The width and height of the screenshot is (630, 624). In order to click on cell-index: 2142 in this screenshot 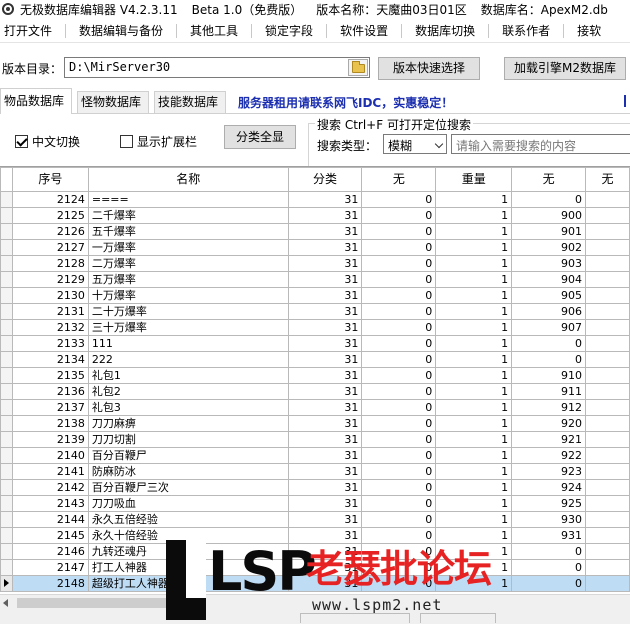, I will do `click(50, 487)`.